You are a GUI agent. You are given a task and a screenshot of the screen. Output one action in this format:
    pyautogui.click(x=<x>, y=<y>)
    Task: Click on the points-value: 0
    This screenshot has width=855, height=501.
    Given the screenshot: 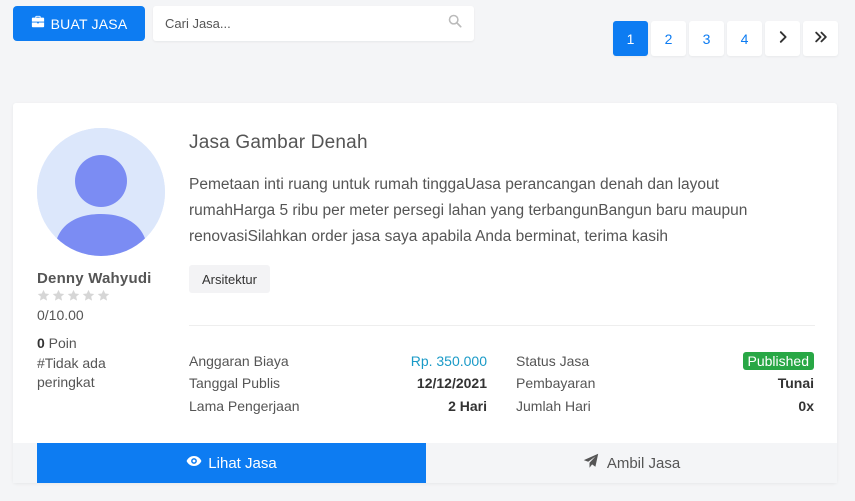 What is the action you would take?
    pyautogui.click(x=41, y=343)
    